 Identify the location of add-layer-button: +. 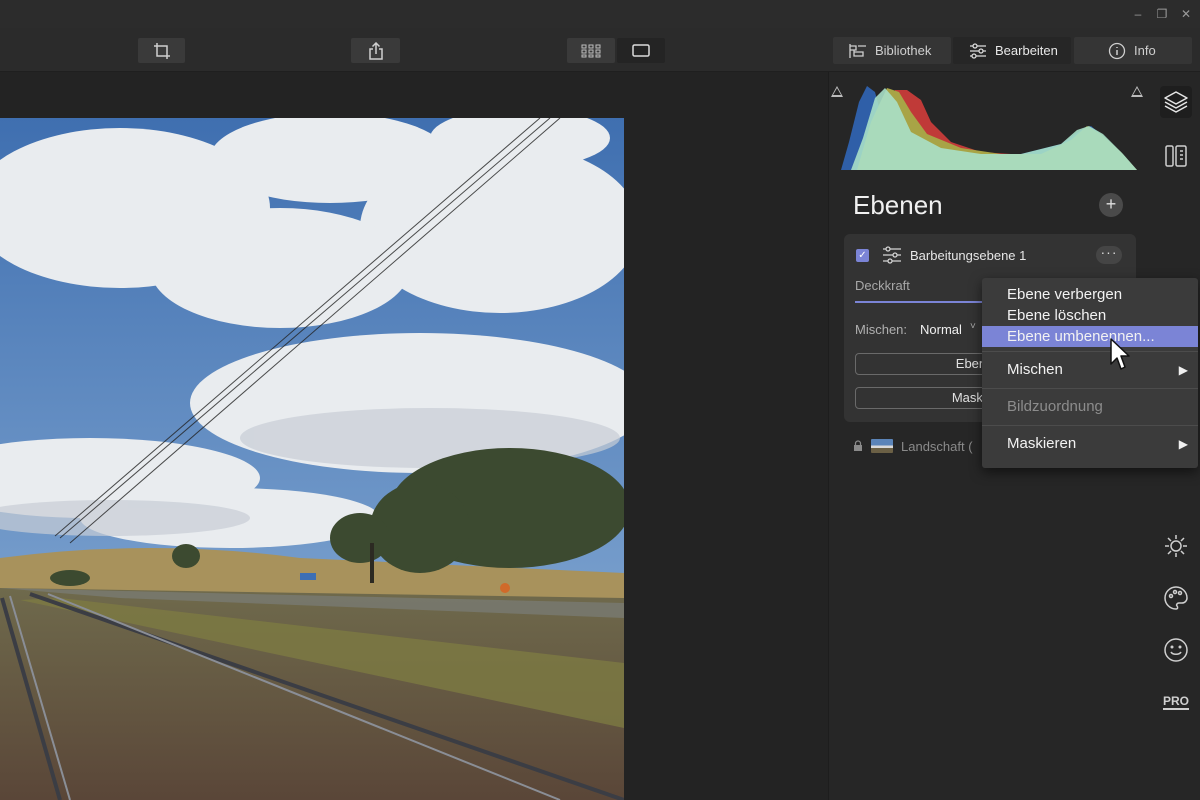
(1111, 205).